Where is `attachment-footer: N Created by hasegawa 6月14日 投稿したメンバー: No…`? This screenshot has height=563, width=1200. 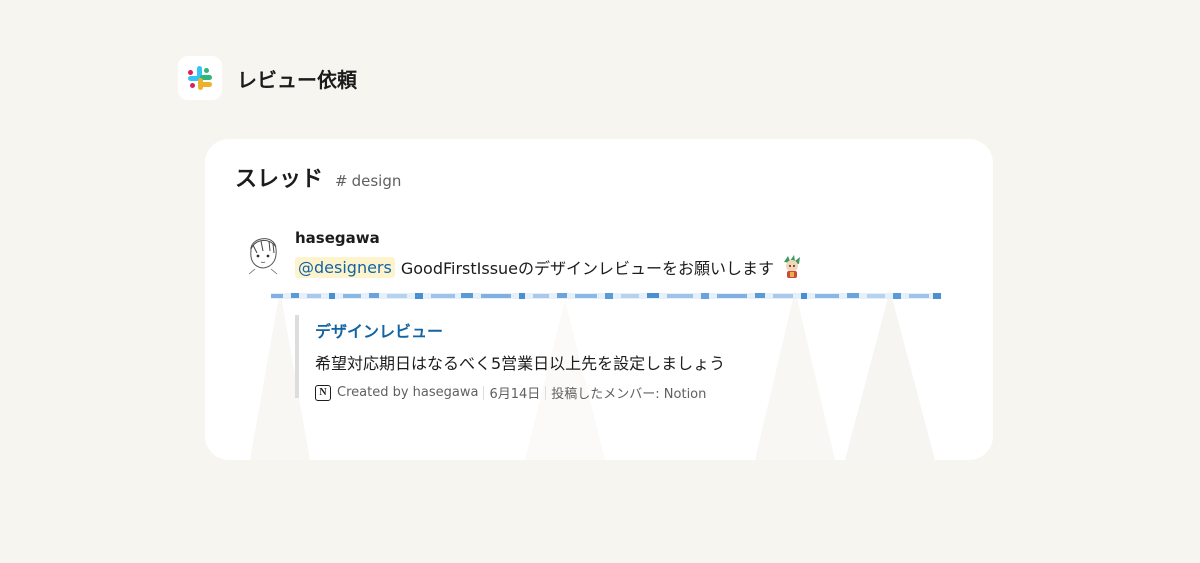
attachment-footer: N Created by hasegawa 6月14日 投稿したメンバー: No… is located at coordinates (520, 392).